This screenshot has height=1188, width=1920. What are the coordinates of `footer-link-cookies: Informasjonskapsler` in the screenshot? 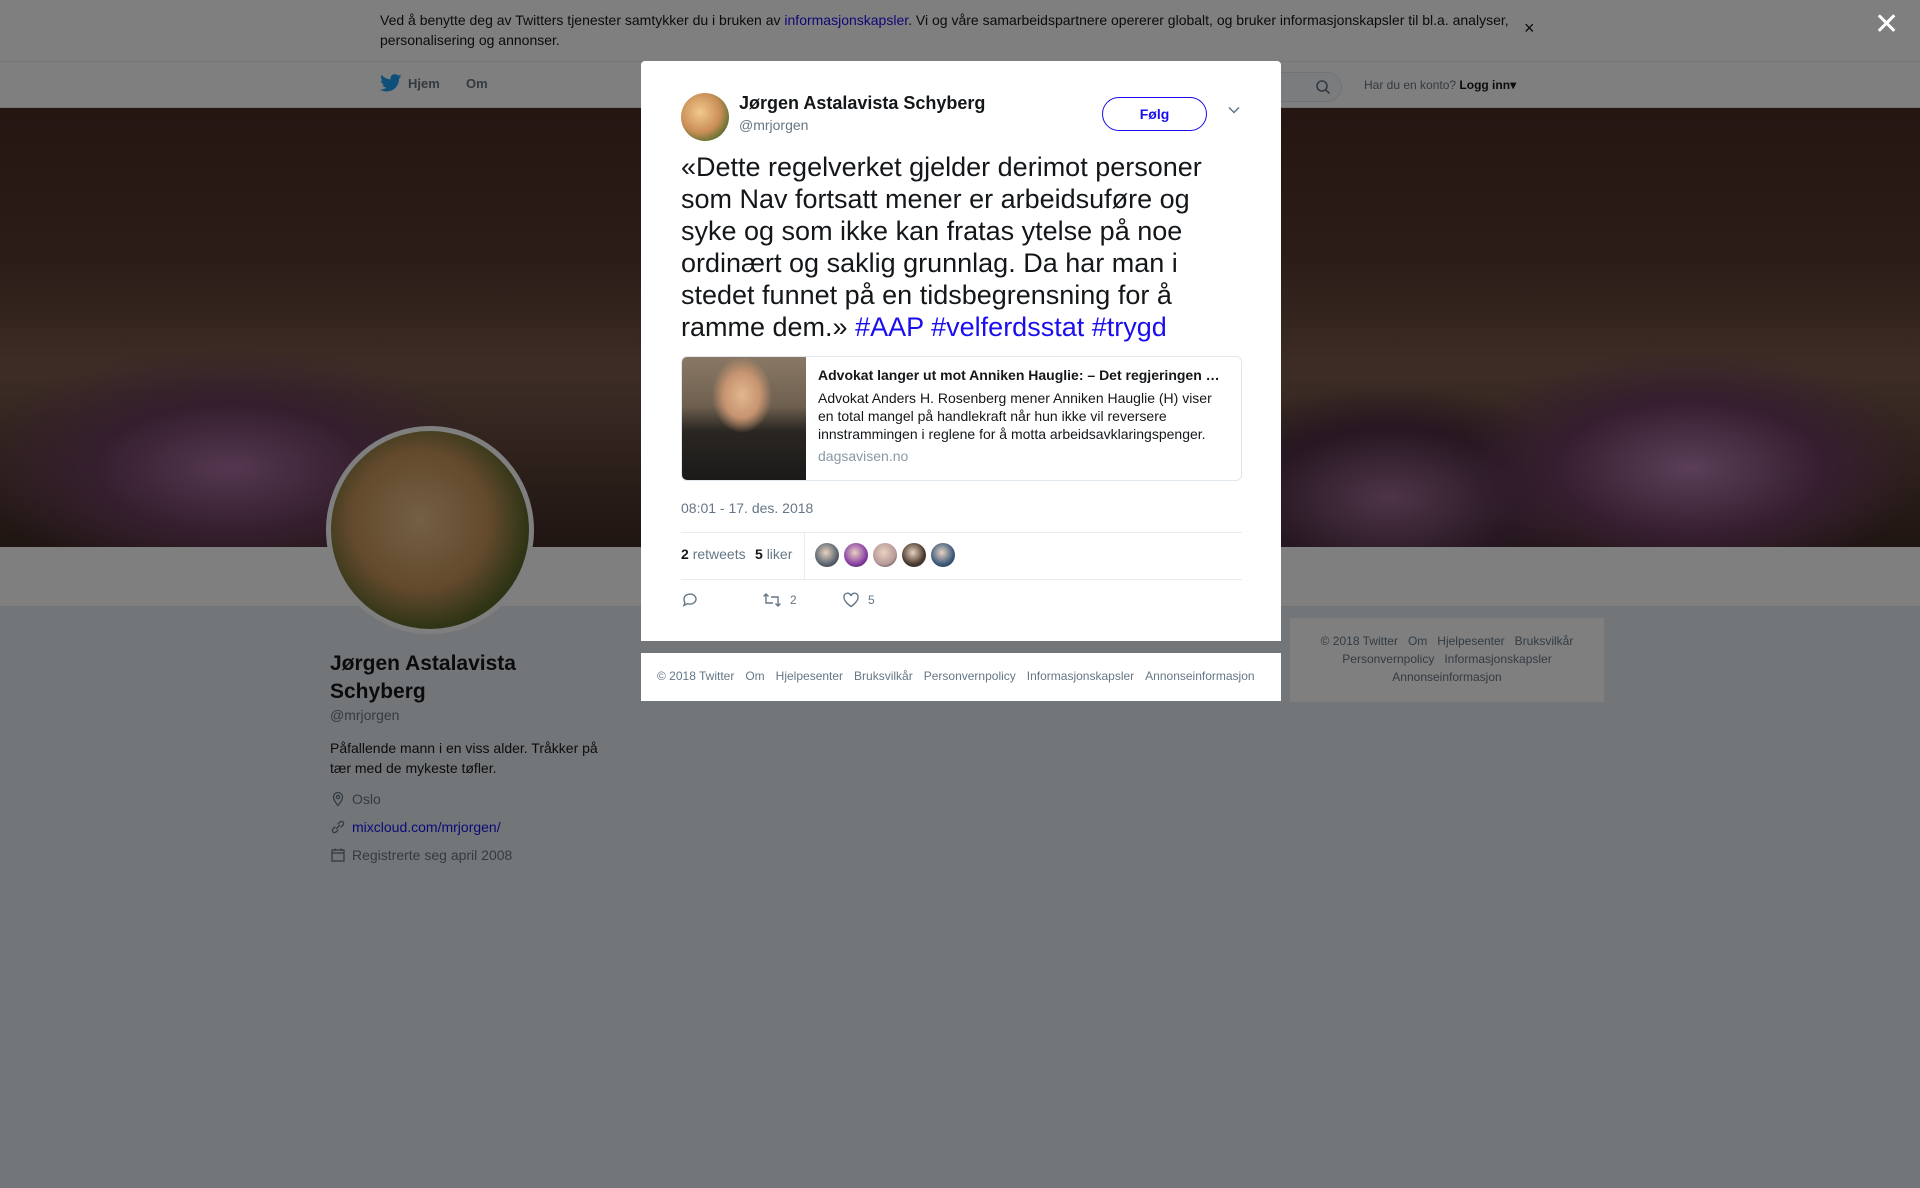 It's located at (1080, 676).